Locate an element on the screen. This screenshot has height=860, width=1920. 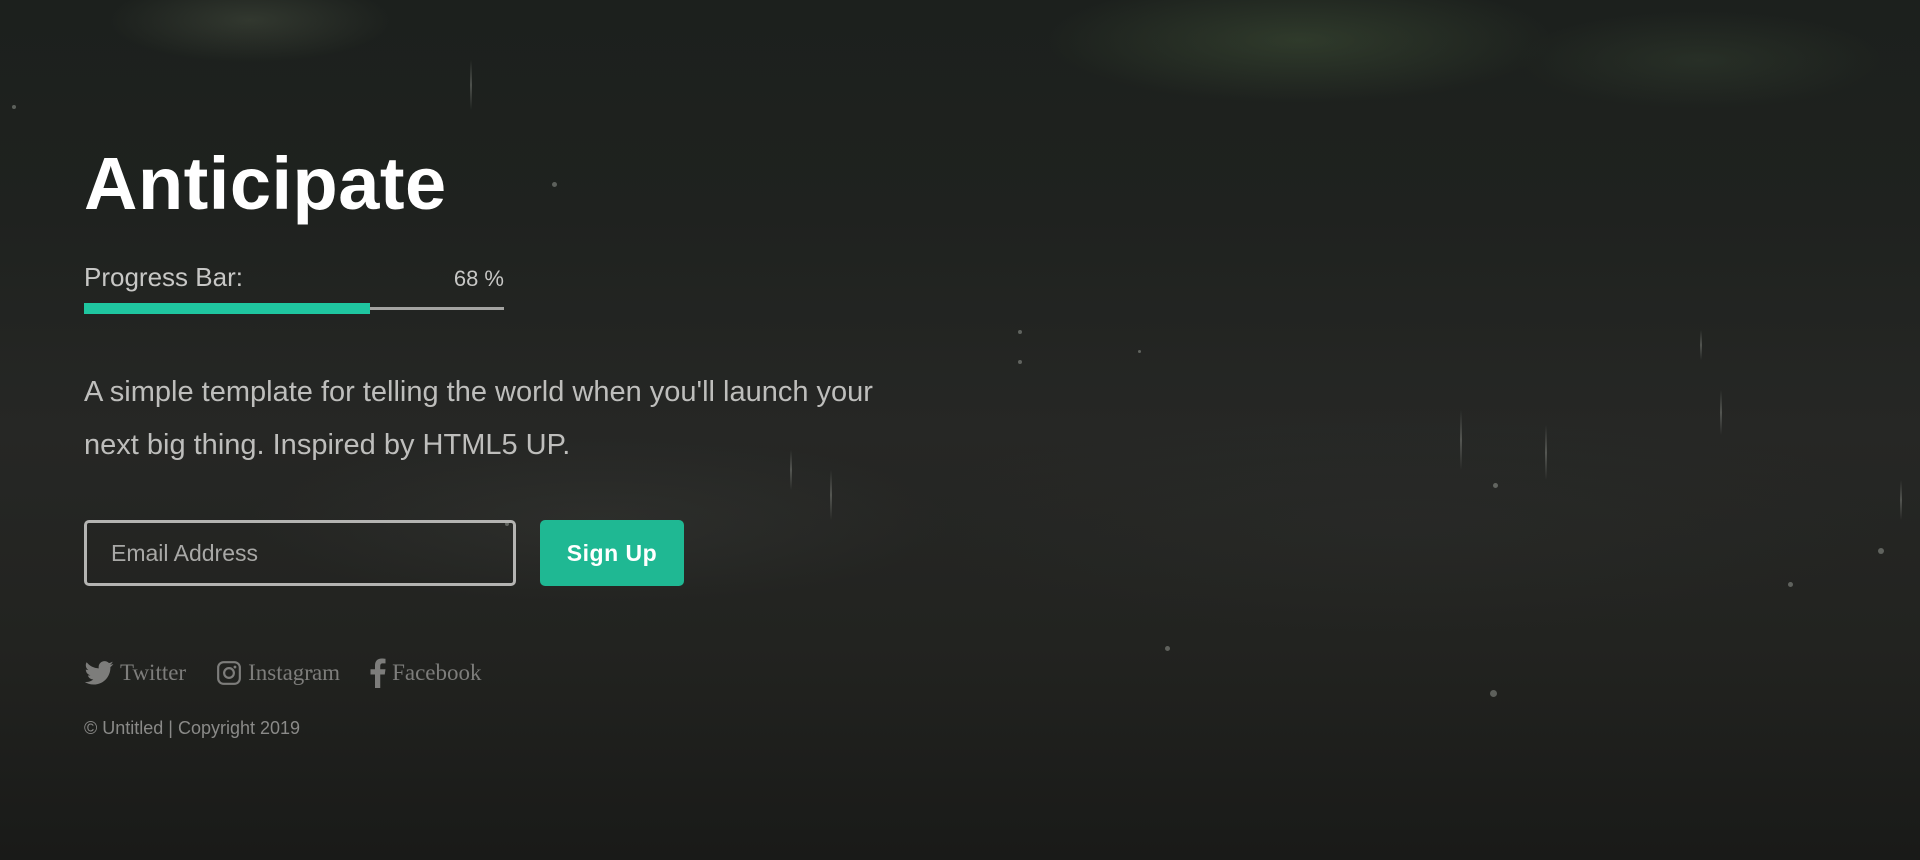
twitter-link: Twitter is located at coordinates (135, 673).